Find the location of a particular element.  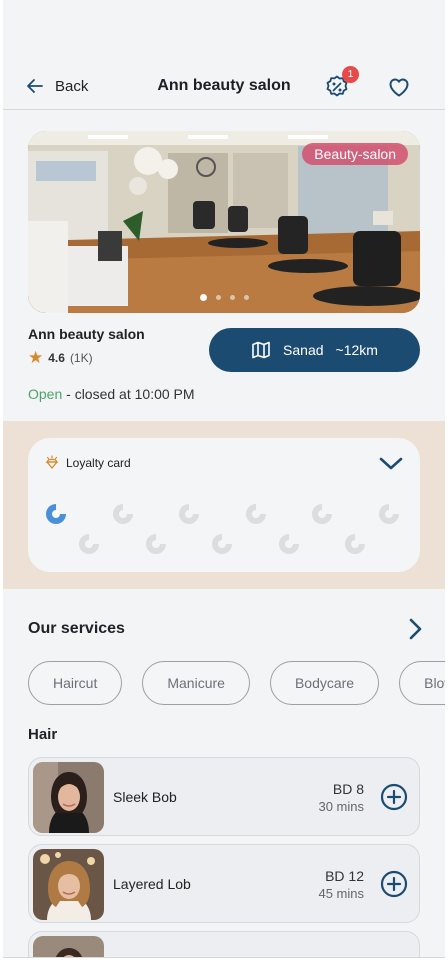

service-item is located at coordinates (224, 944).